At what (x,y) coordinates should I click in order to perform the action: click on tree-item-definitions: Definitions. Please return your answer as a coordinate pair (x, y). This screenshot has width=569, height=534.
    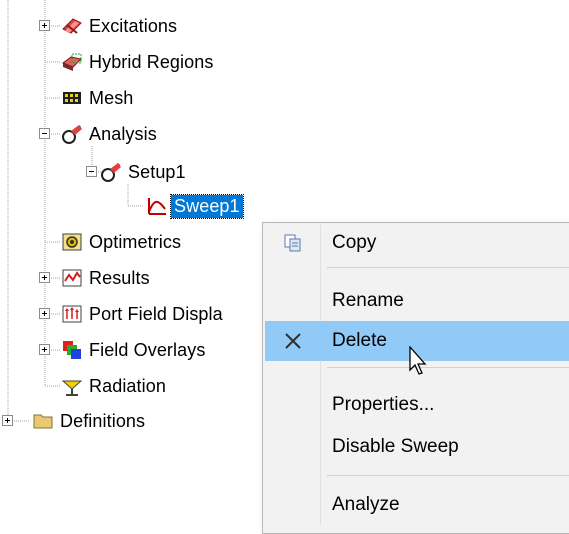
    Looking at the image, I should click on (88, 421).